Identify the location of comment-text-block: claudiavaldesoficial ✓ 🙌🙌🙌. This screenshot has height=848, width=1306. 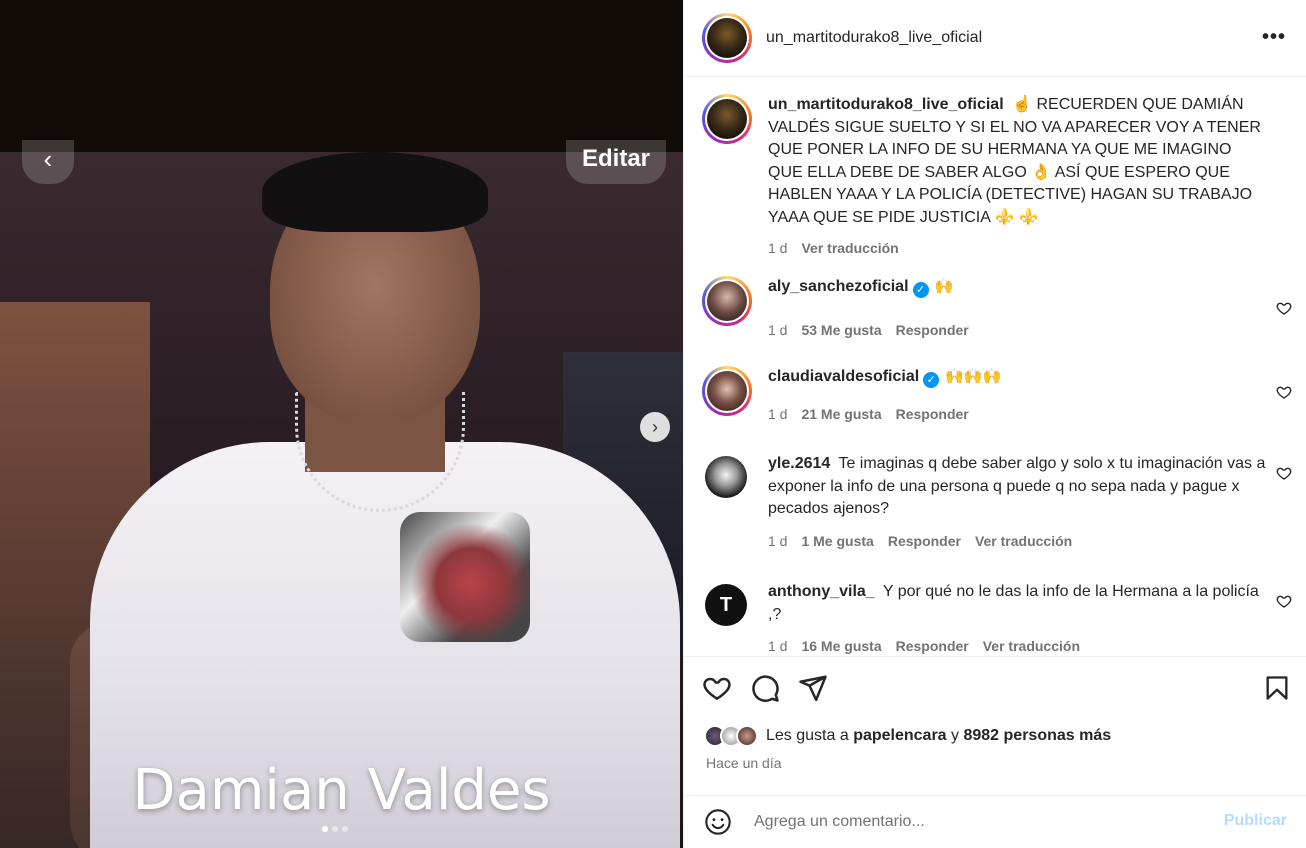
(1015, 377).